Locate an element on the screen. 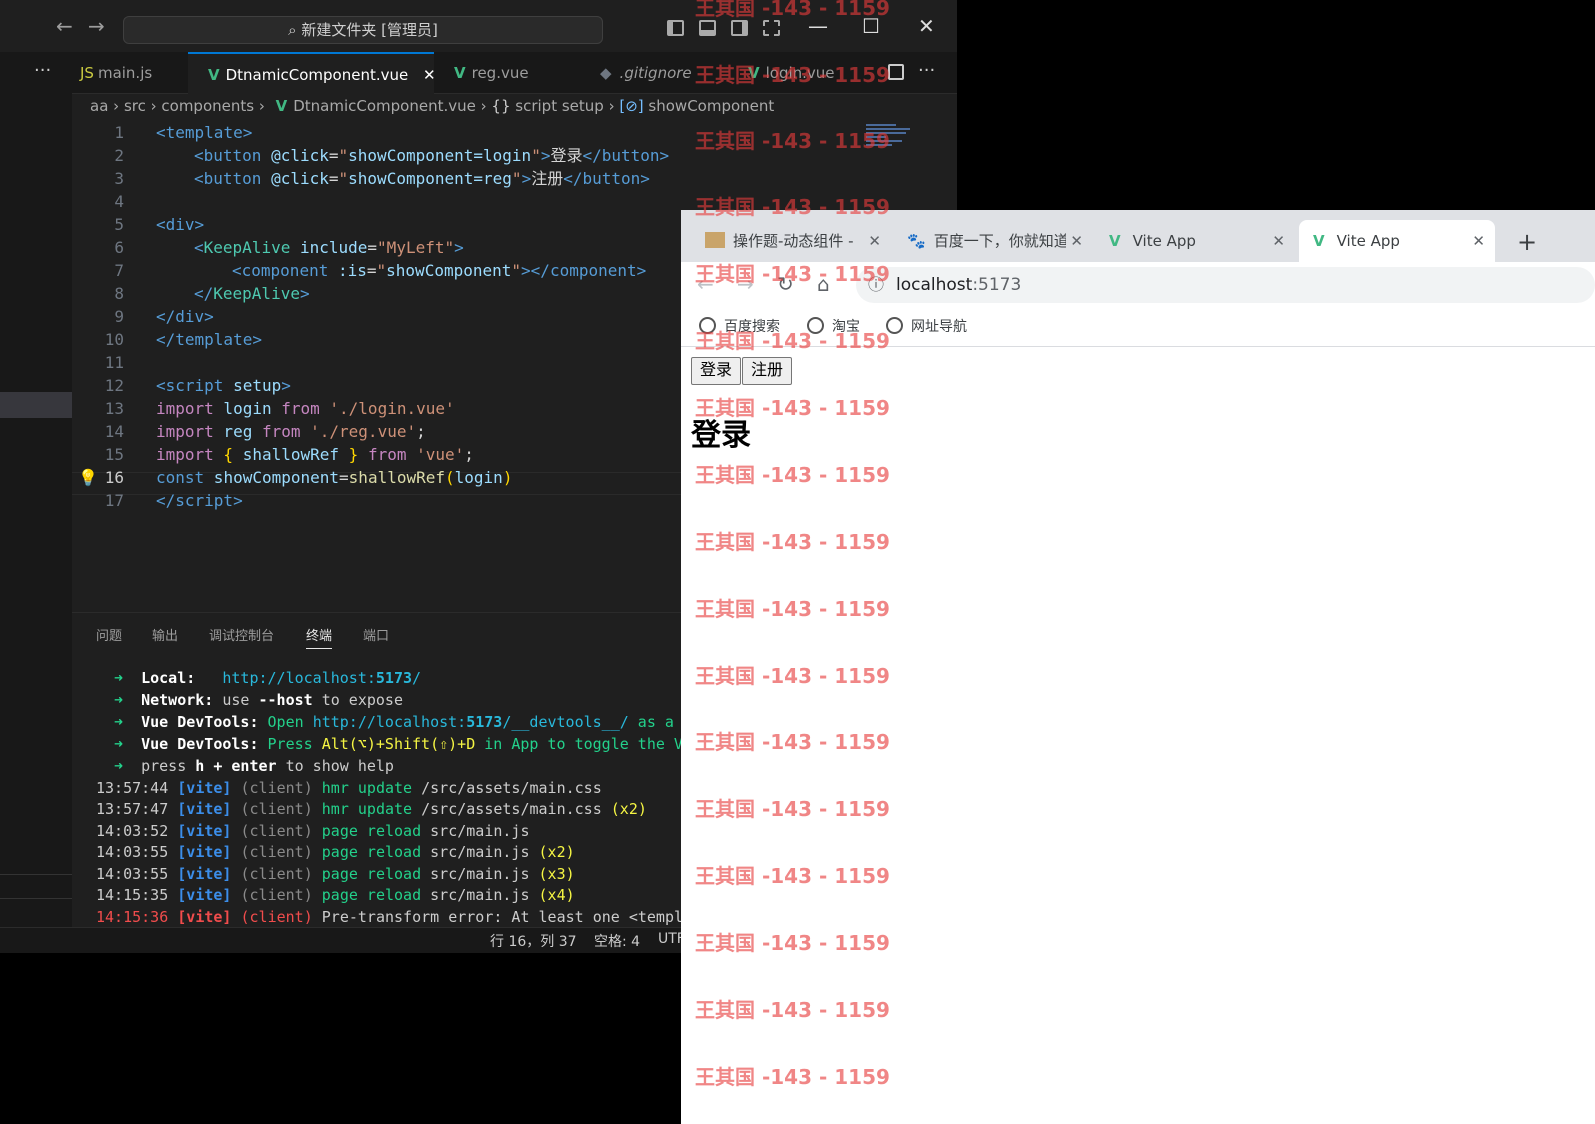 This screenshot has width=1595, height=1124. split-editor-icon is located at coordinates (896, 72).